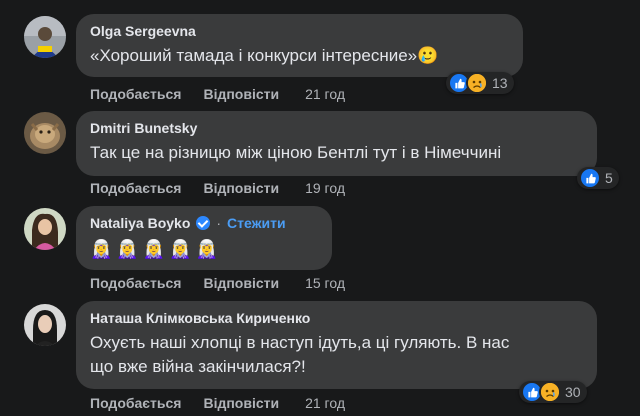  Describe the element at coordinates (264, 55) in the screenshot. I see `comment-text: «Хороший тамада і конкурси інтересние»🥲` at that location.